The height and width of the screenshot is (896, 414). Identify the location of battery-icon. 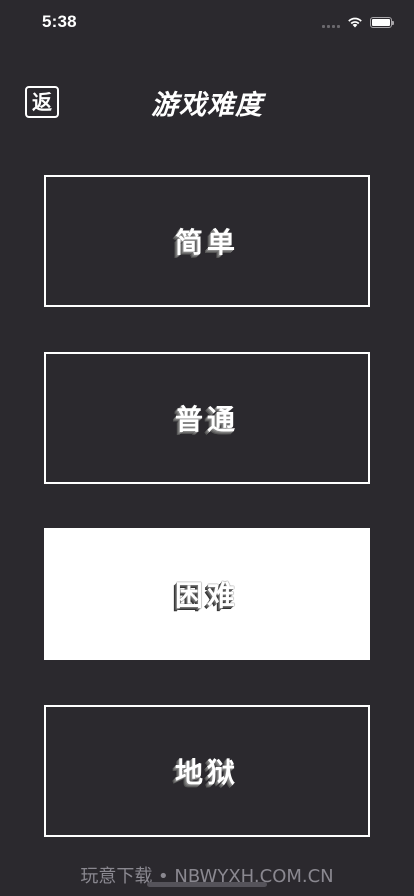
(382, 22).